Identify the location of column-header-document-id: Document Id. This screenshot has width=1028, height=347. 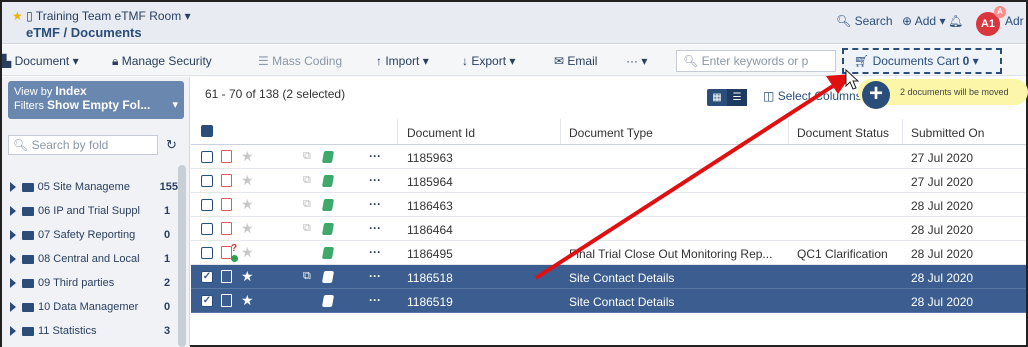
(441, 133).